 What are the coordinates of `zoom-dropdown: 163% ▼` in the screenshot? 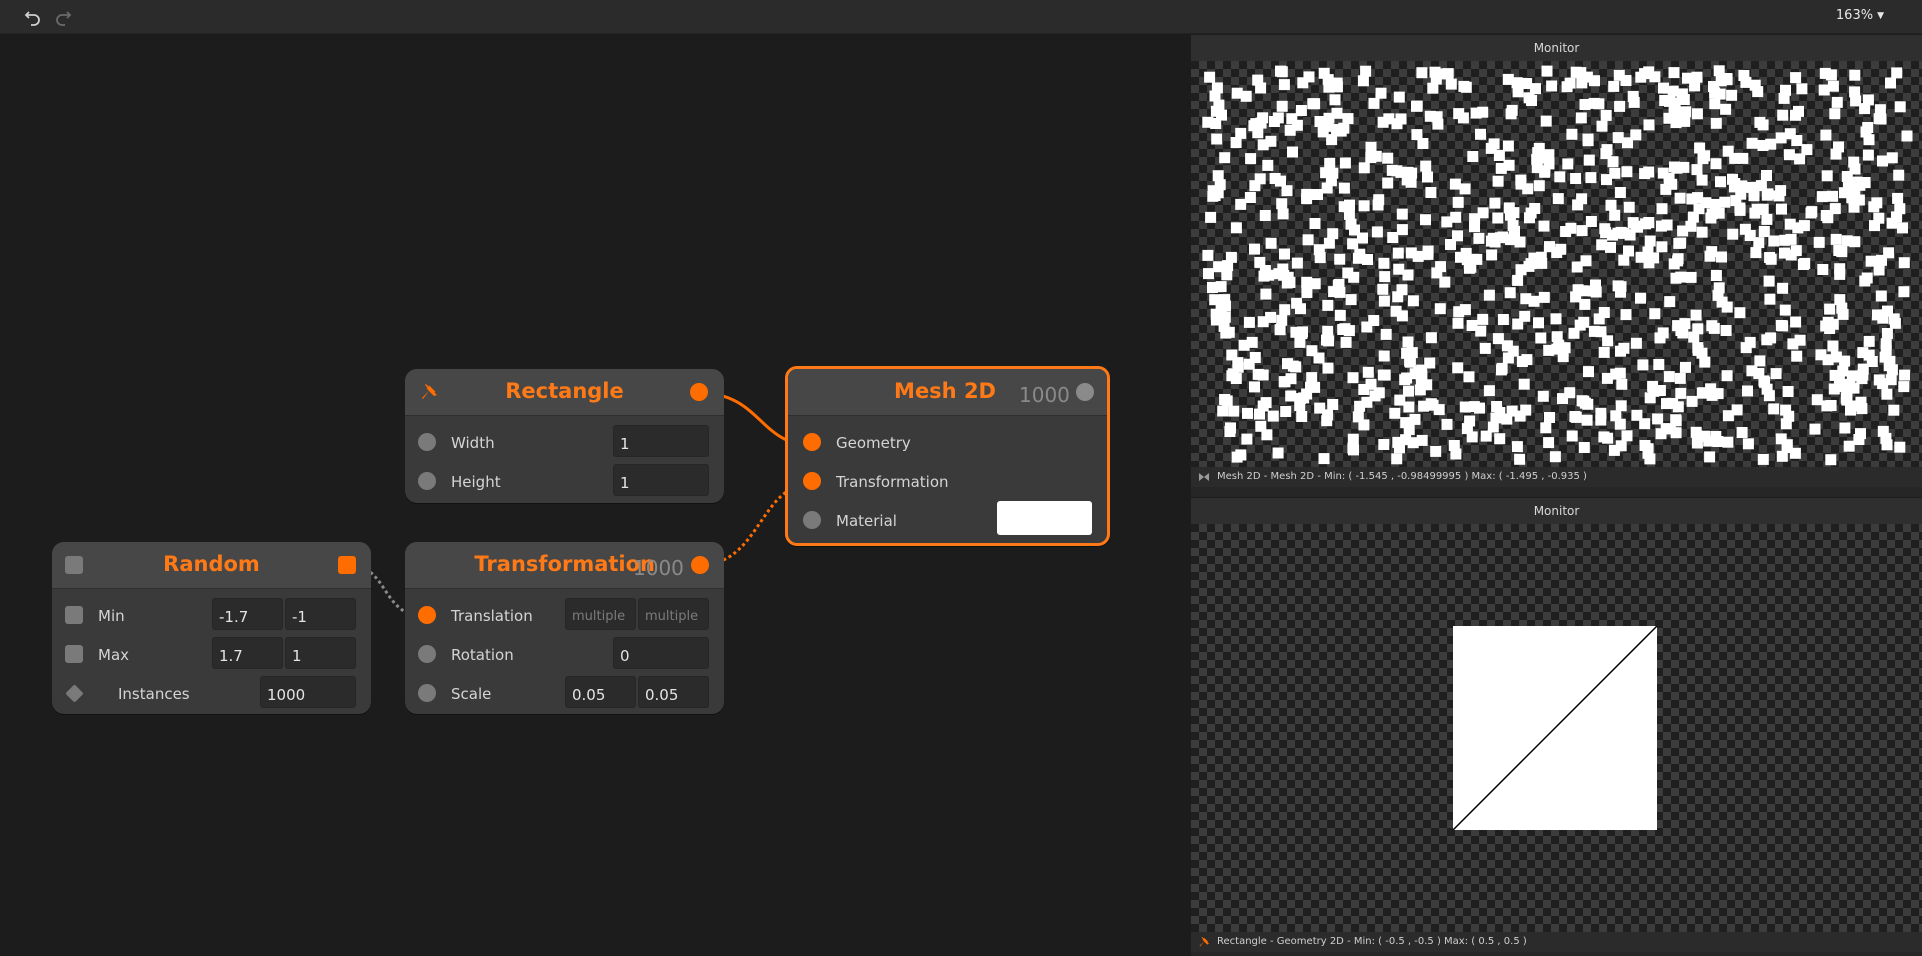 It's located at (1860, 15).